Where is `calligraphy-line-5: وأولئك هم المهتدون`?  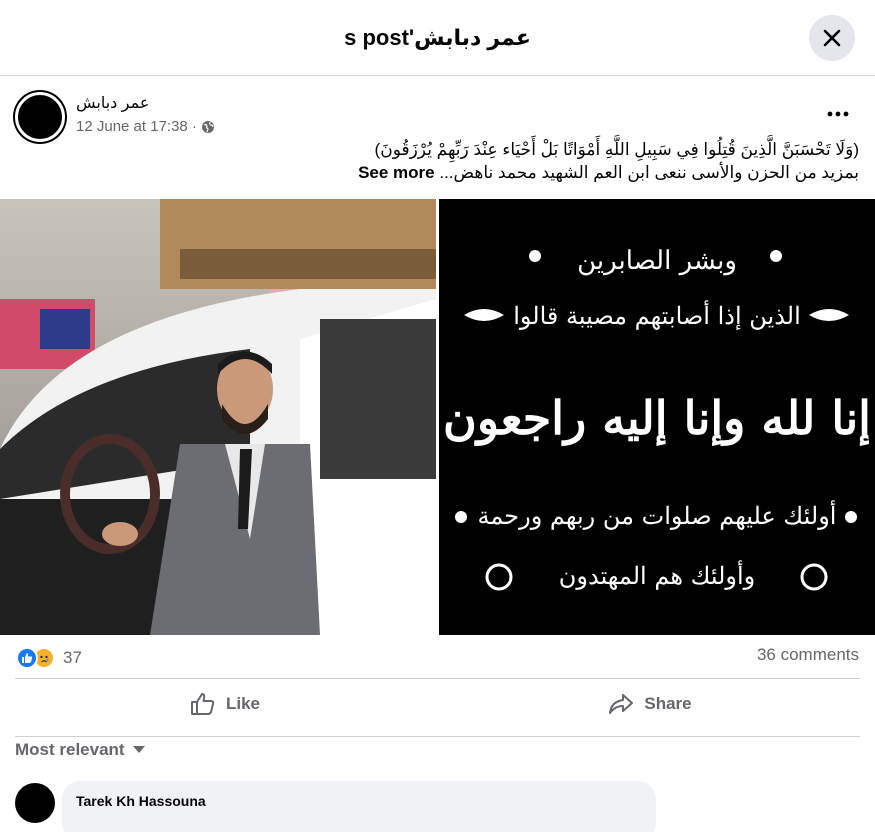 calligraphy-line-5: وأولئك هم المهتدون is located at coordinates (657, 574).